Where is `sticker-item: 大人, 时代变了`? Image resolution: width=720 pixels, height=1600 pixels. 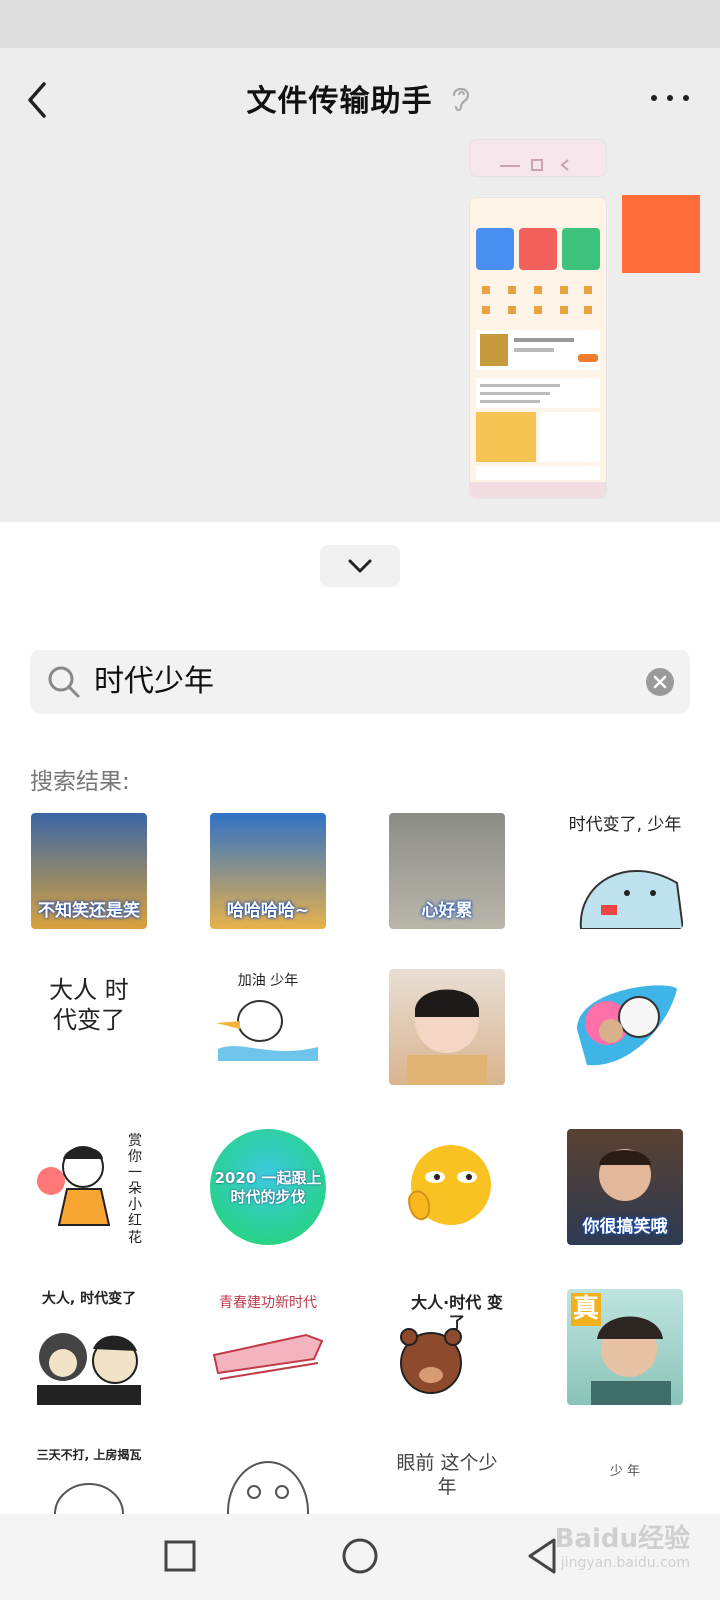
sticker-item: 大人, 时代变了 is located at coordinates (89, 1347).